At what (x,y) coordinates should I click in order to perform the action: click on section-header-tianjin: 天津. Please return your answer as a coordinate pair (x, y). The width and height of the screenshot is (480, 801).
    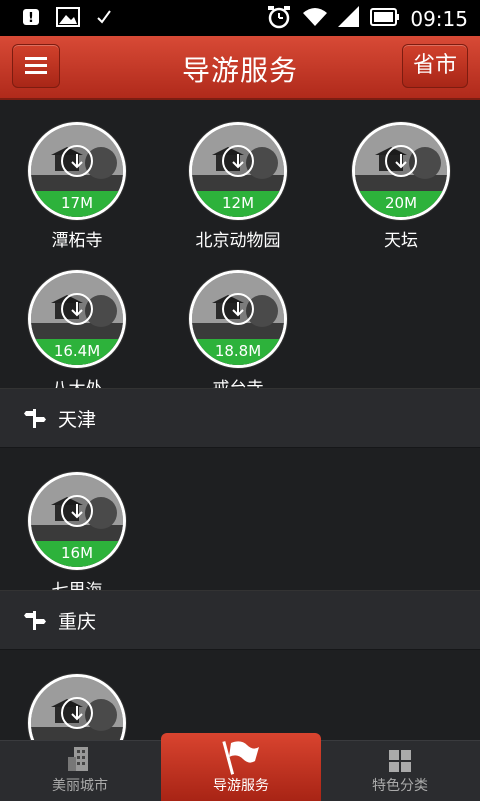
    Looking at the image, I should click on (240, 418).